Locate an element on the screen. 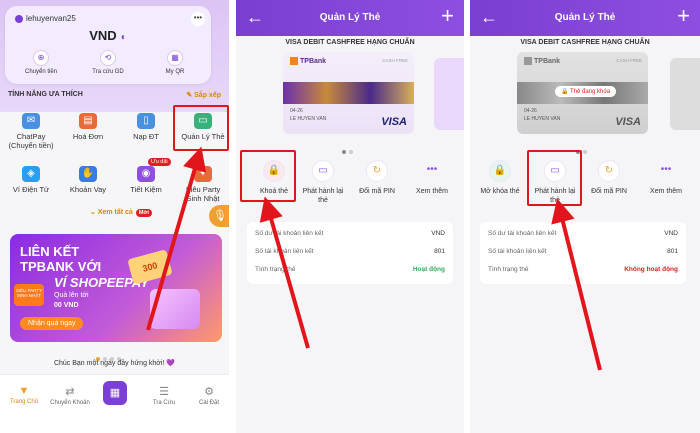 This screenshot has height=433, width=700. arrow-to-reissue is located at coordinates (576, 284).